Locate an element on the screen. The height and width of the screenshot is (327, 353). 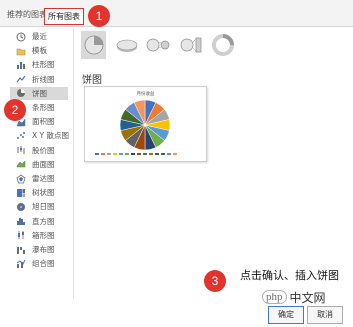
pie-3d-icon is located at coordinates (126, 45).